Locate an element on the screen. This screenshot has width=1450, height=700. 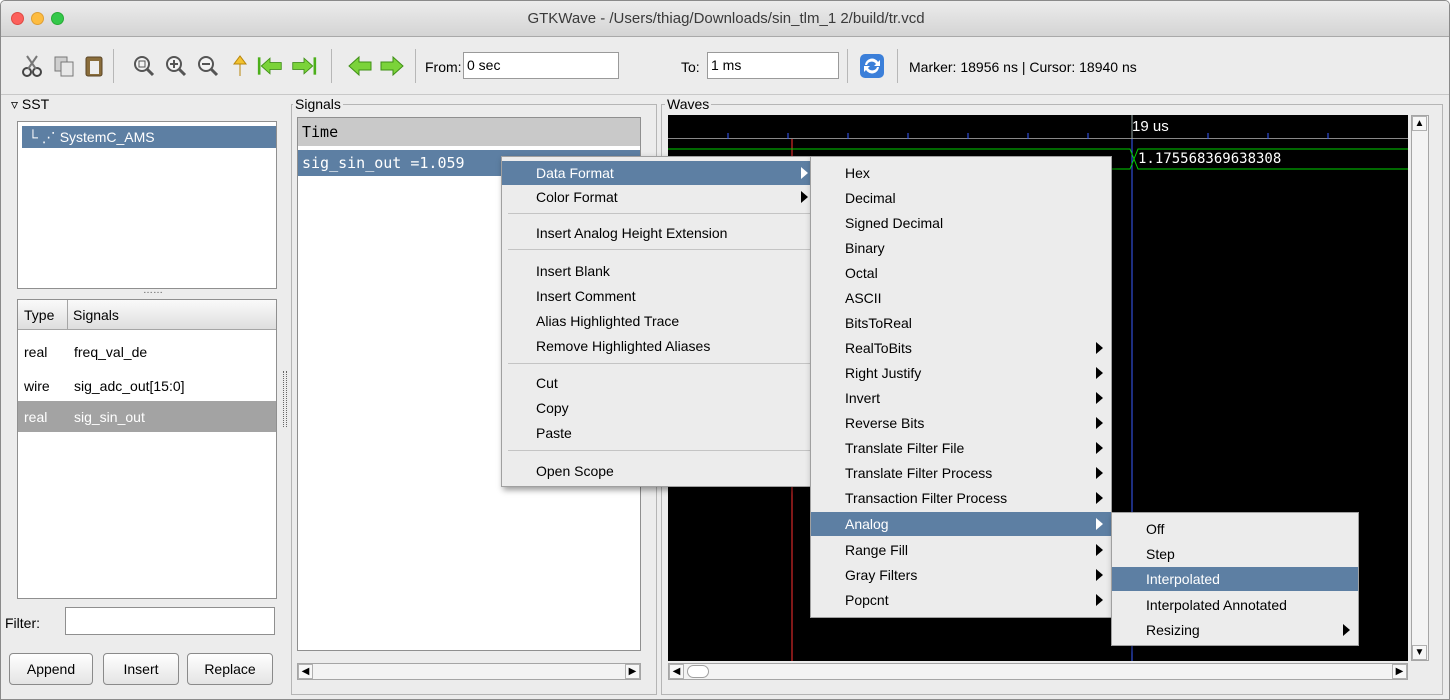
vertical-pane-handle is located at coordinates (285, 399).